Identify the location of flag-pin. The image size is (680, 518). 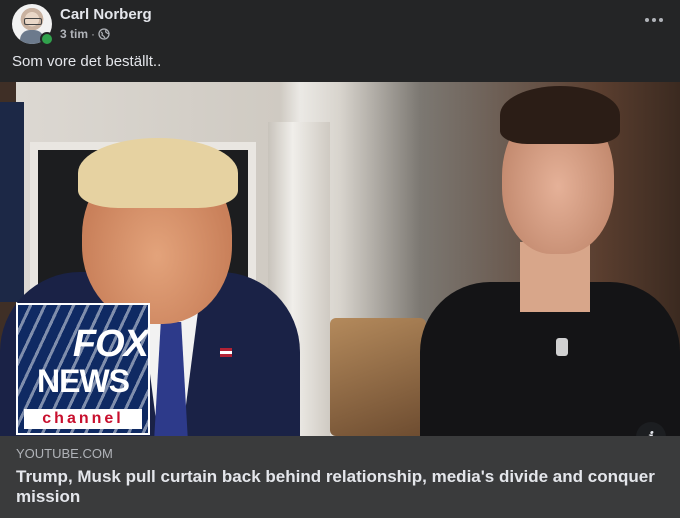
(226, 352).